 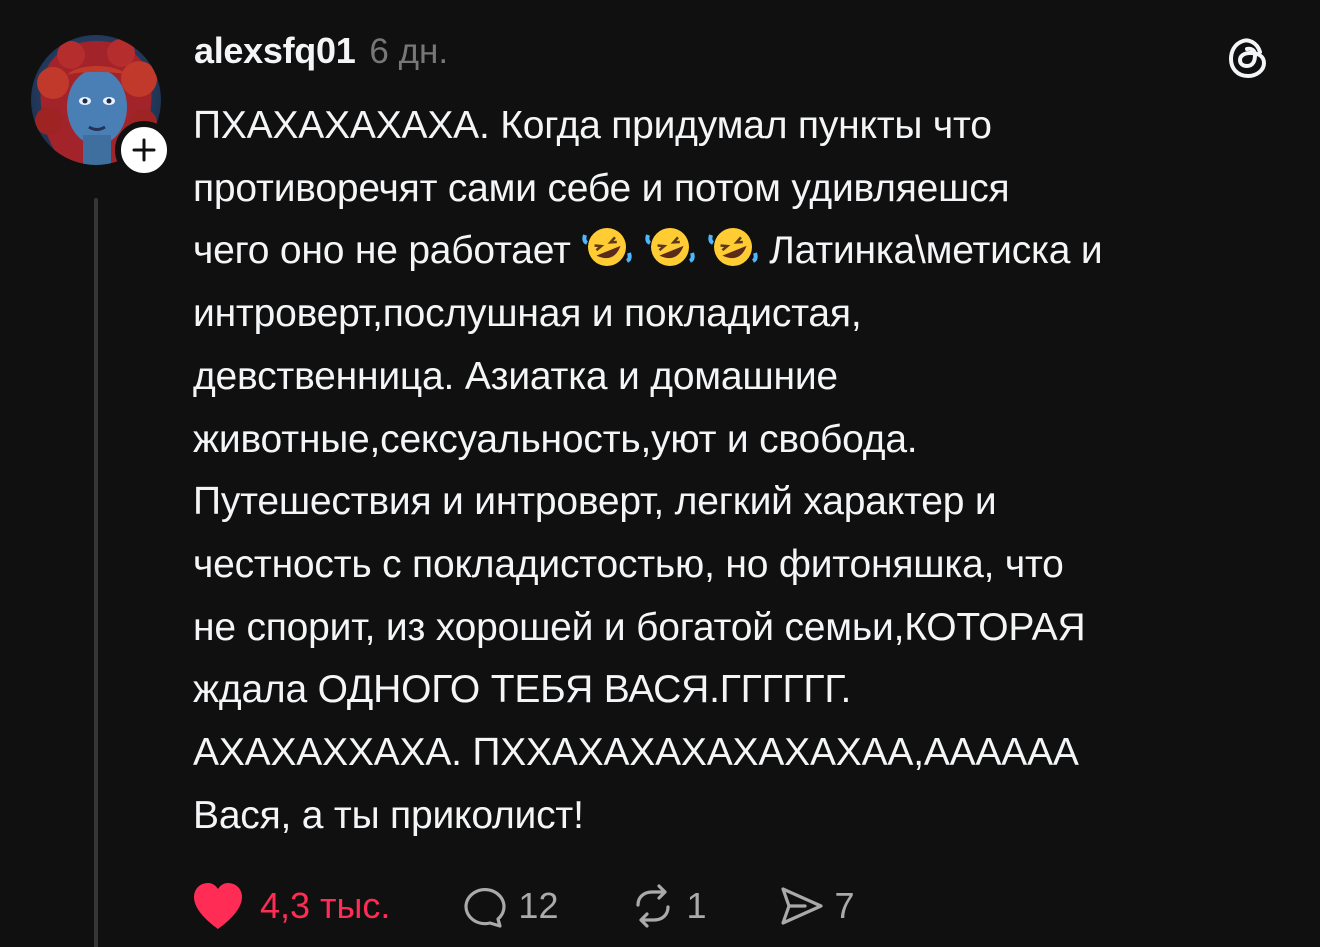 What do you see at coordinates (653, 906) in the screenshot?
I see `repost-icon` at bounding box center [653, 906].